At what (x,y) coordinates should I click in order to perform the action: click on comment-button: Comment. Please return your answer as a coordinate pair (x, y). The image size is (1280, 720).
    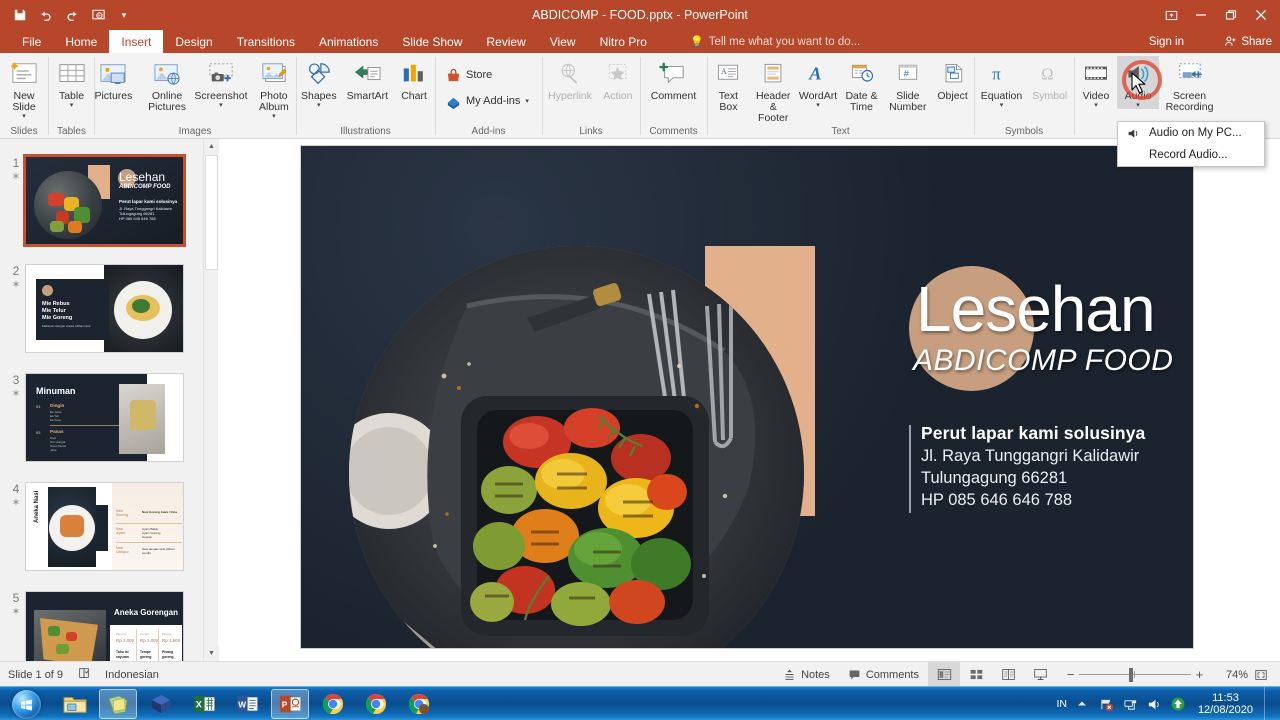
    Looking at the image, I should click on (674, 79).